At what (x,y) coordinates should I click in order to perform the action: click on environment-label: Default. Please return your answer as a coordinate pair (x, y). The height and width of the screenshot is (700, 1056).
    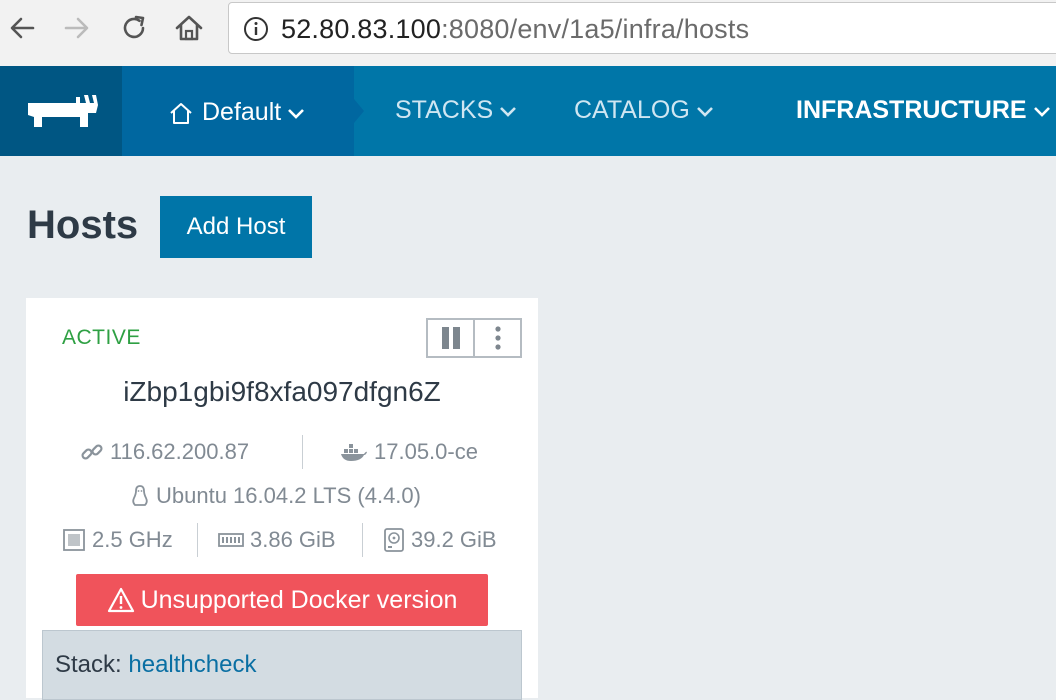
    Looking at the image, I should click on (242, 112).